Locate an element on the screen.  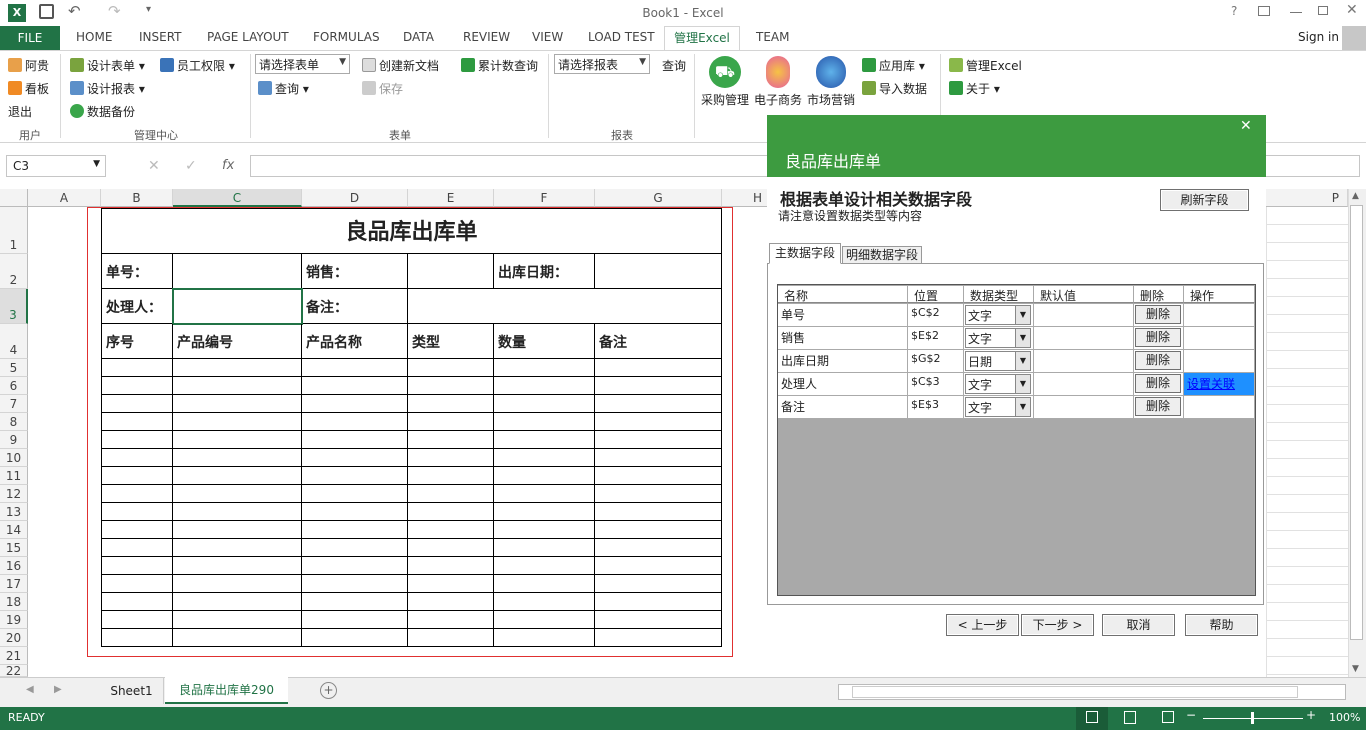
h-scroll-thumb is located at coordinates (1075, 692).